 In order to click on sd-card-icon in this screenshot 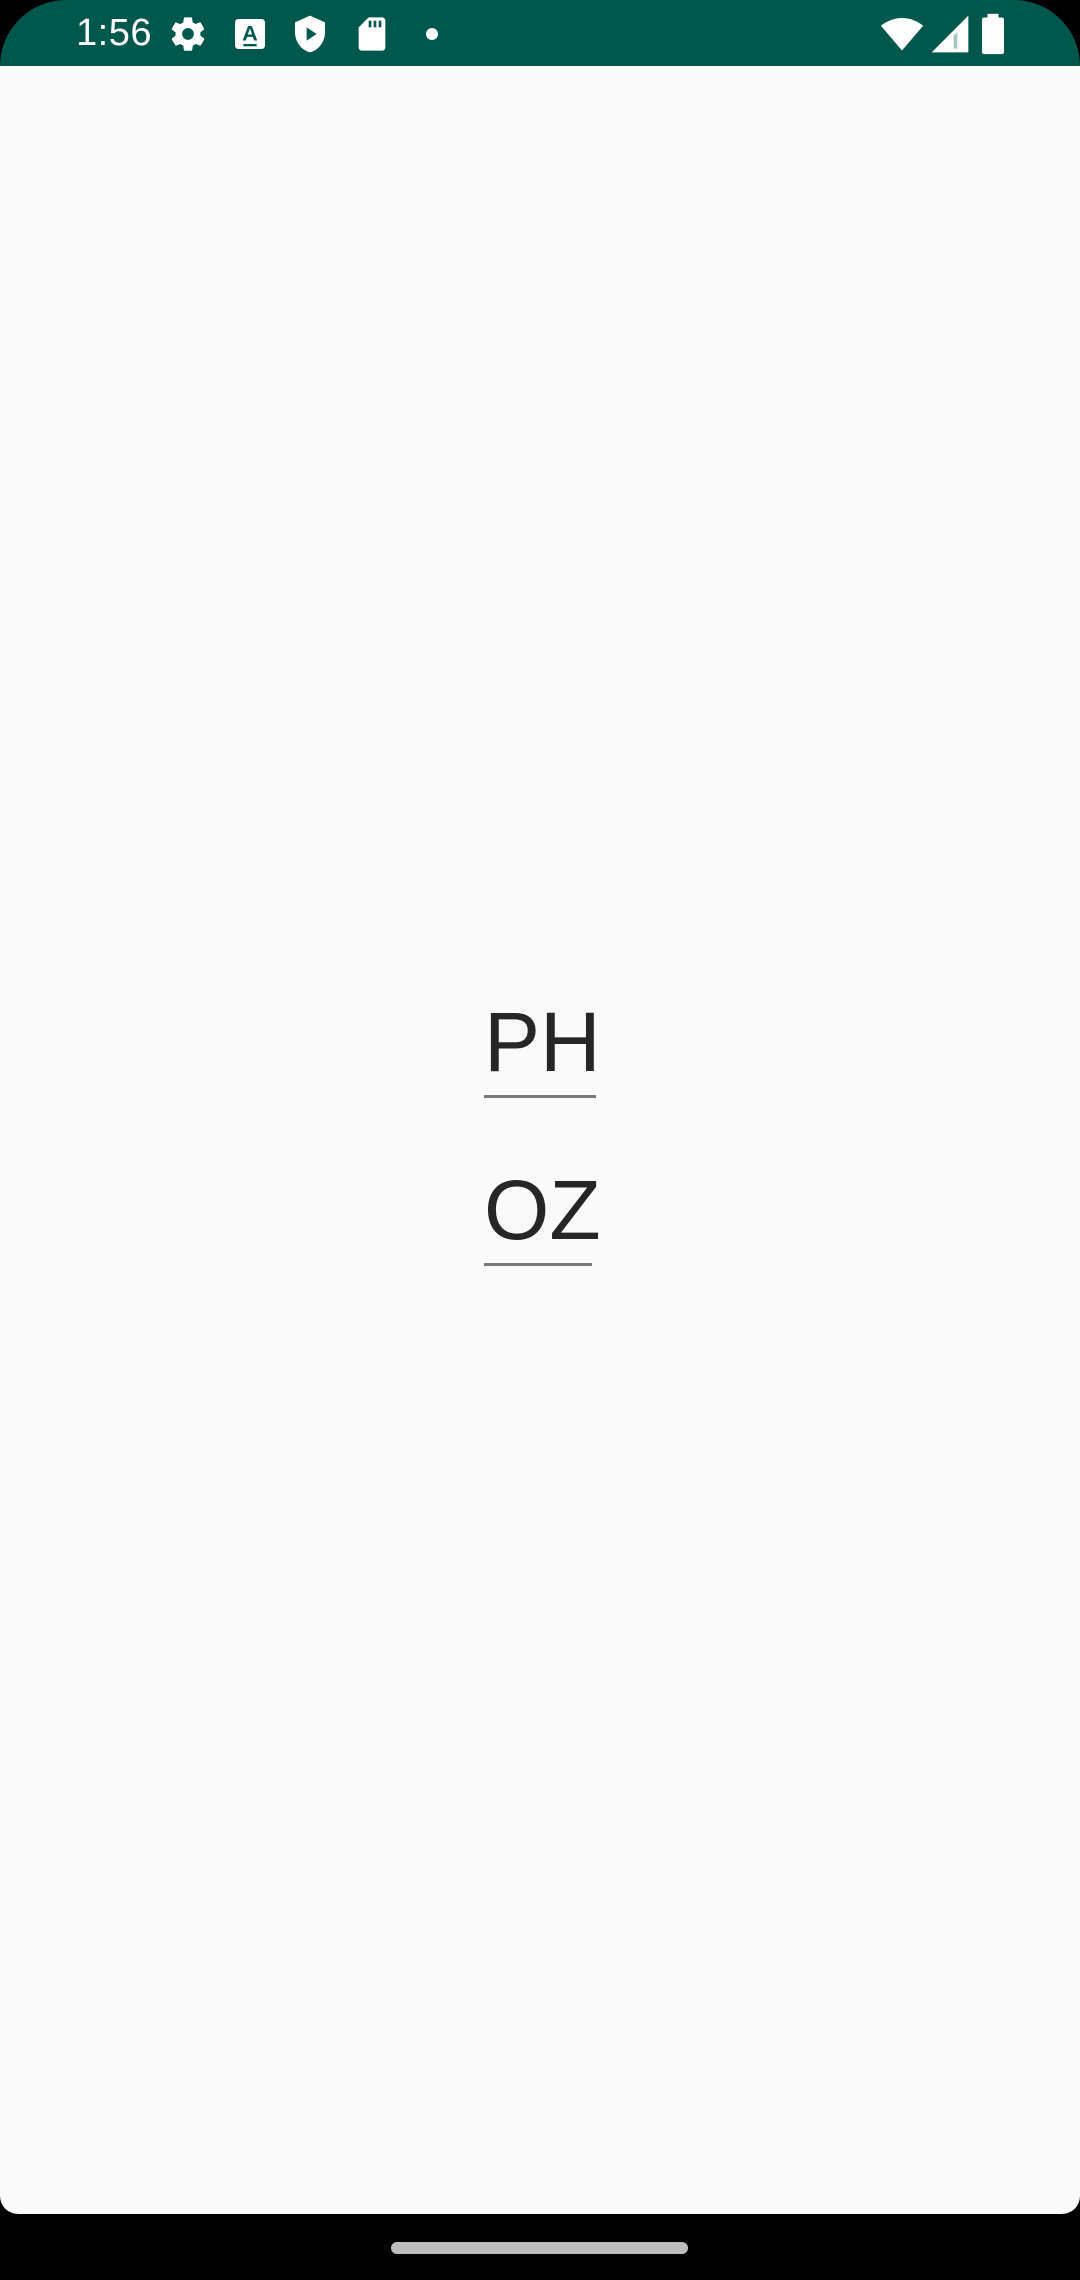, I will do `click(372, 34)`.